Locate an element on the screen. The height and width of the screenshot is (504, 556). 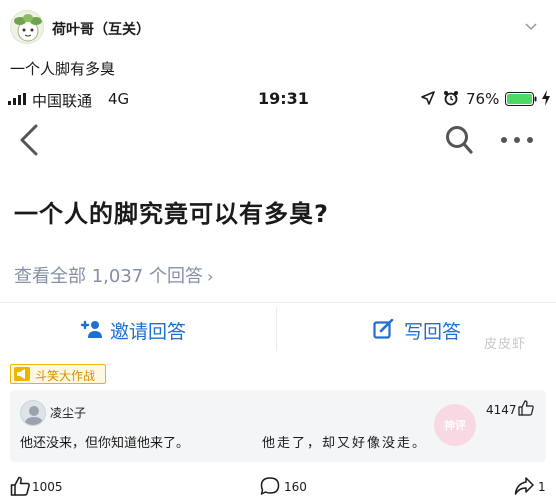
battery-icon is located at coordinates (521, 99).